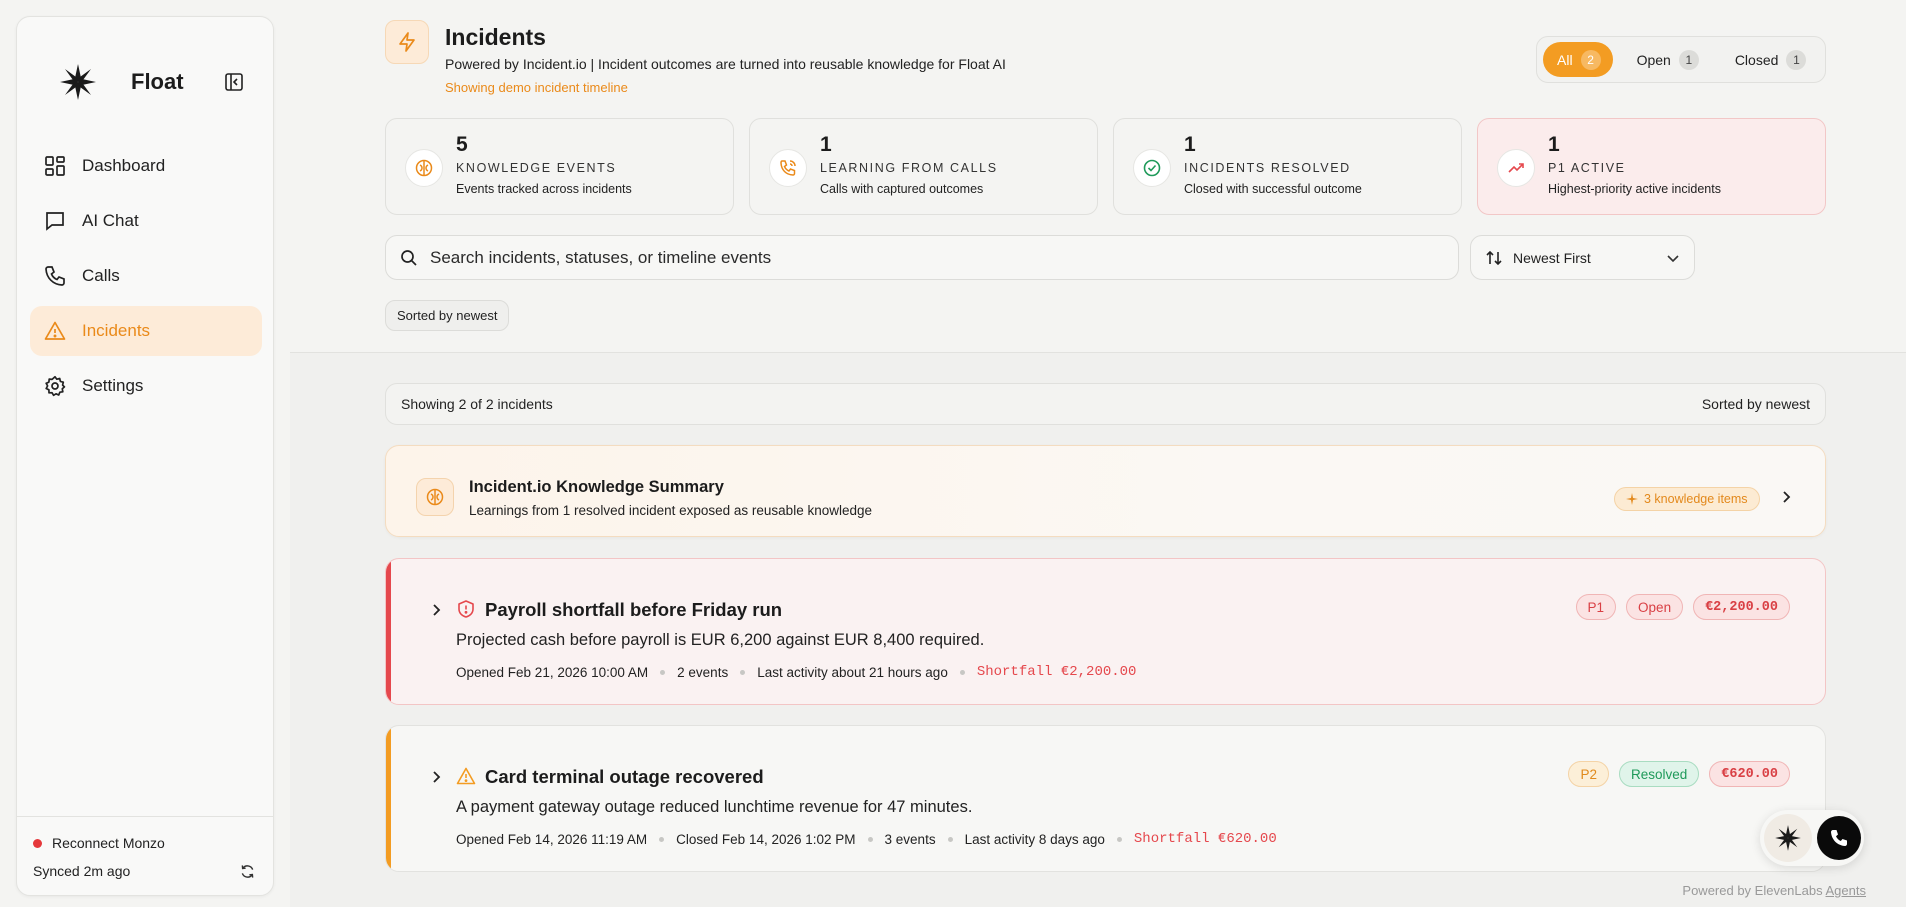 Image resolution: width=1906 pixels, height=907 pixels. I want to click on sort-selected-label: Newest First, so click(1552, 257).